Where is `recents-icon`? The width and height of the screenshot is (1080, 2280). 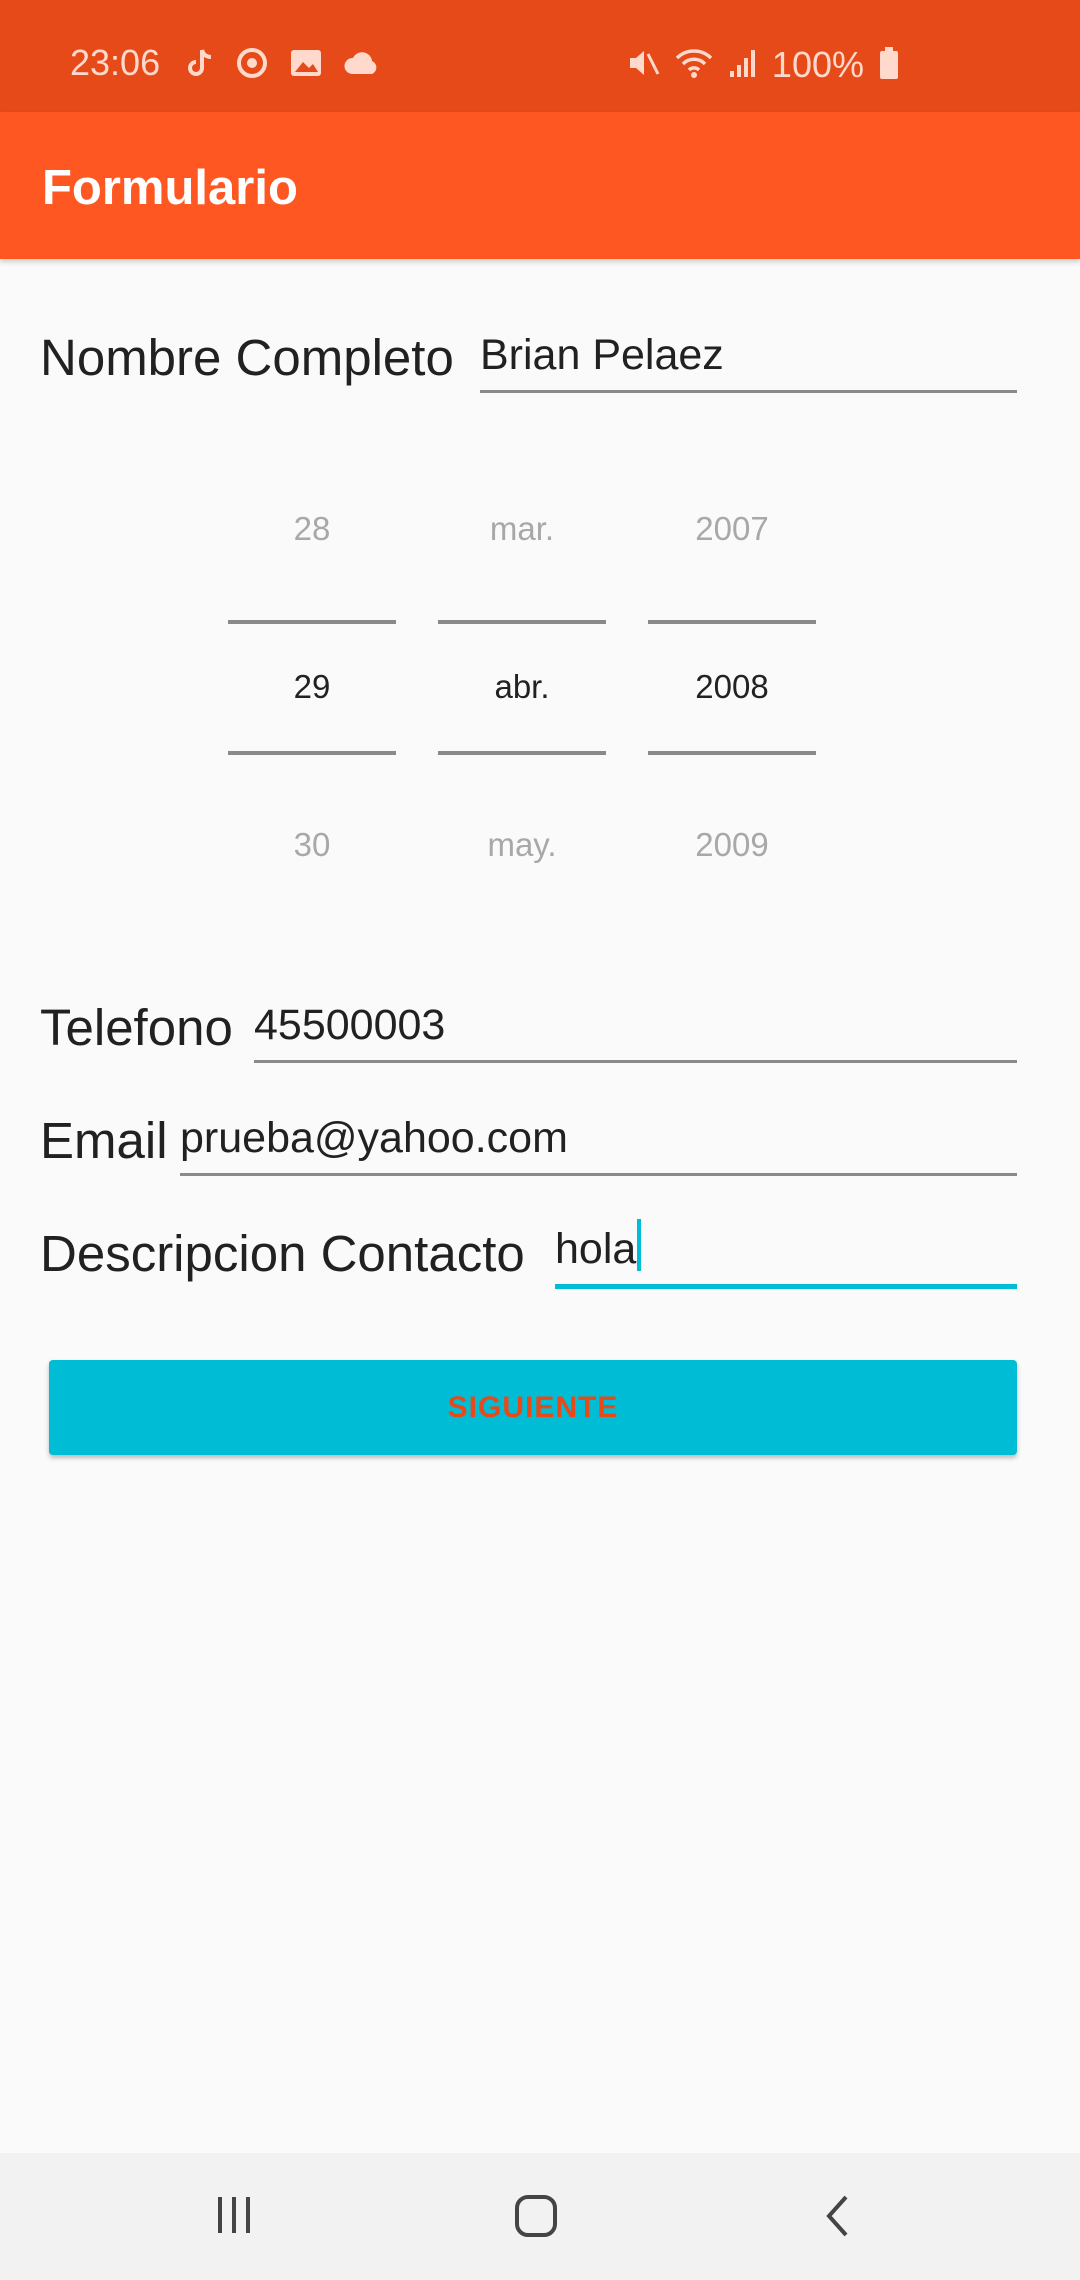 recents-icon is located at coordinates (234, 2217).